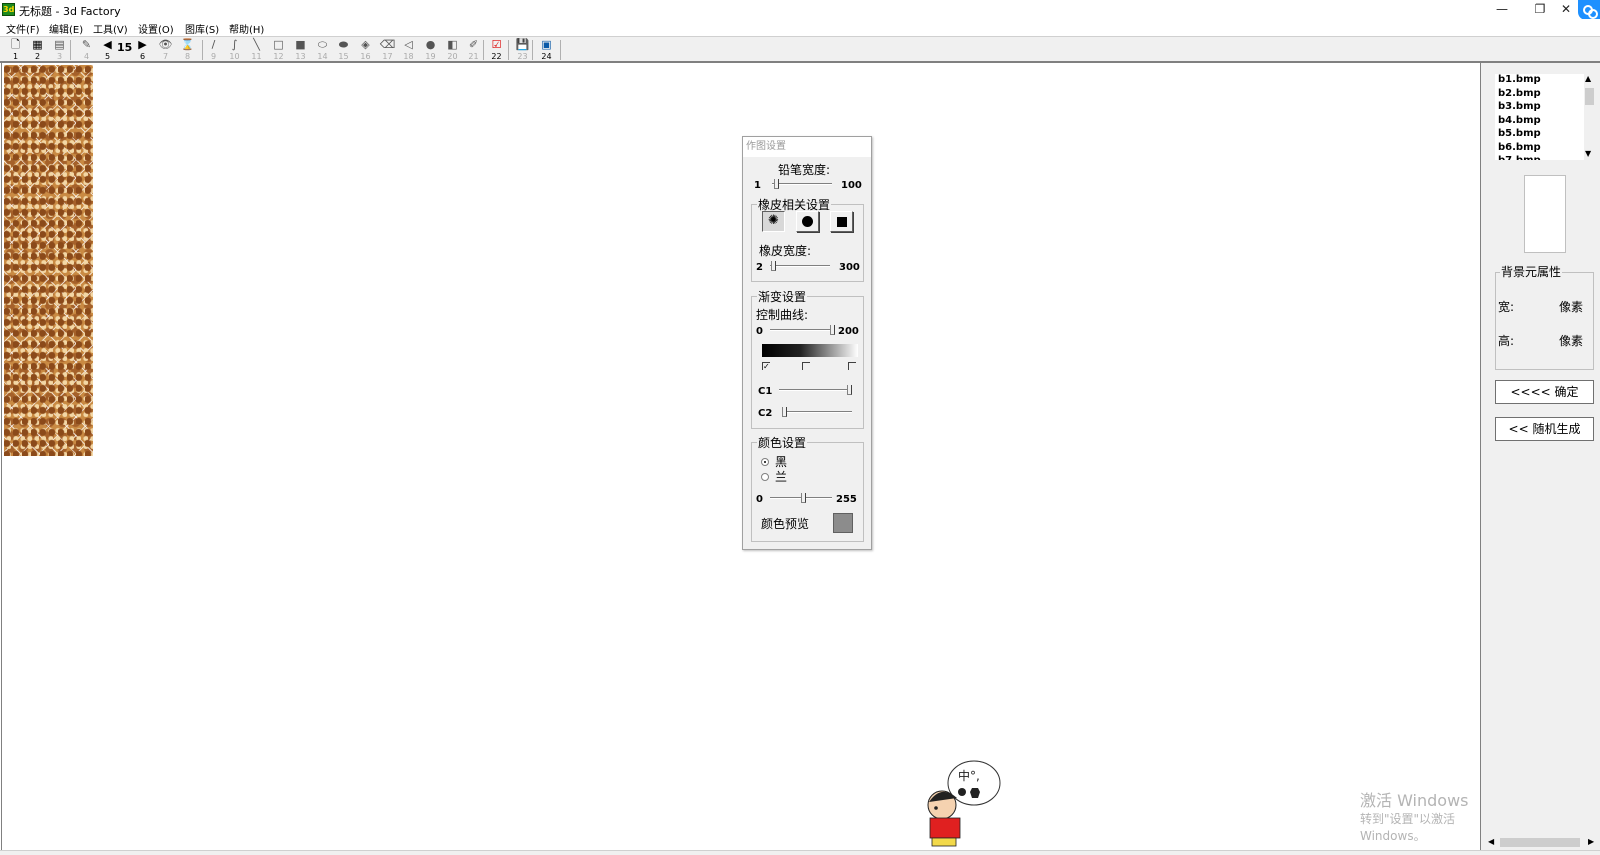 The height and width of the screenshot is (855, 1600). Describe the element at coordinates (782, 442) in the screenshot. I see `color-group-title: 颜色设置` at that location.